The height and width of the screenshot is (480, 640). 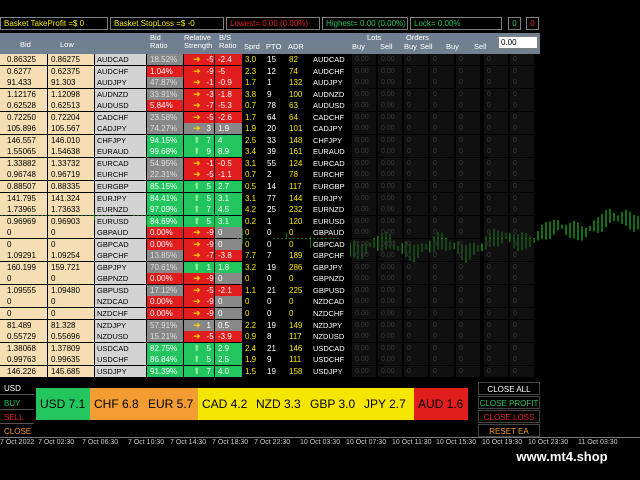 What do you see at coordinates (330, 187) in the screenshot?
I see `pair-label: EURGBP` at bounding box center [330, 187].